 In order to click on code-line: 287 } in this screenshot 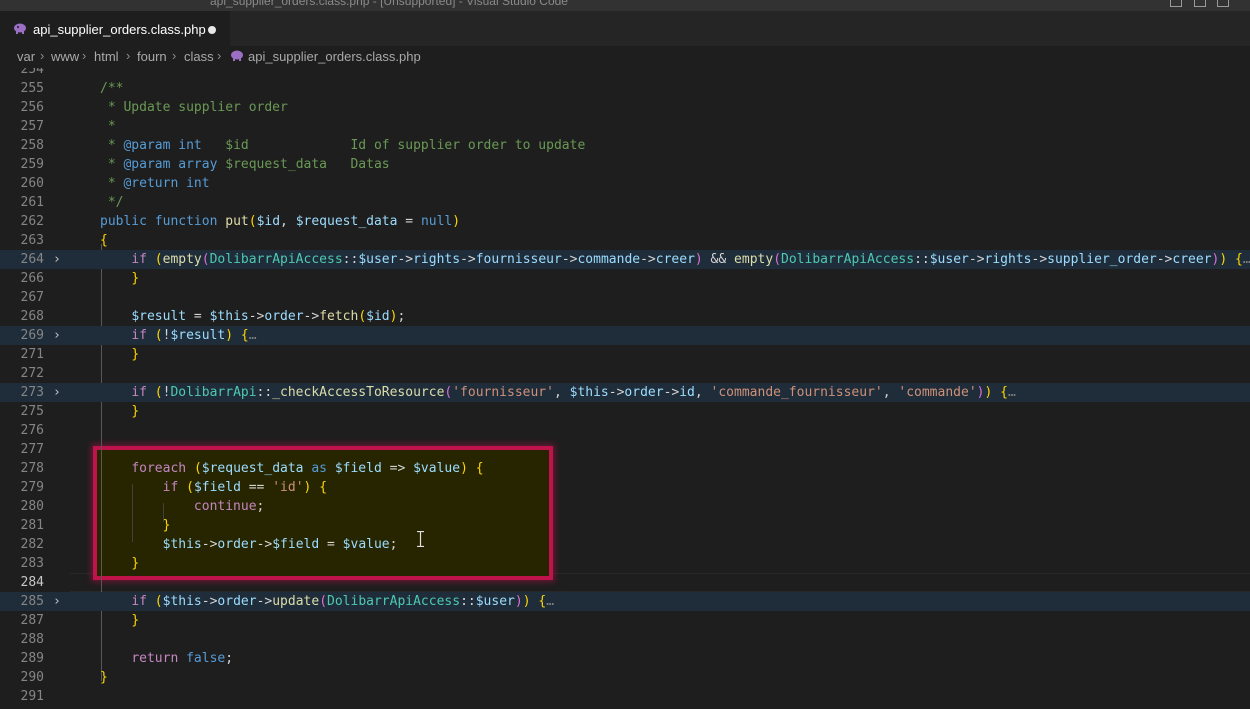, I will do `click(625, 620)`.